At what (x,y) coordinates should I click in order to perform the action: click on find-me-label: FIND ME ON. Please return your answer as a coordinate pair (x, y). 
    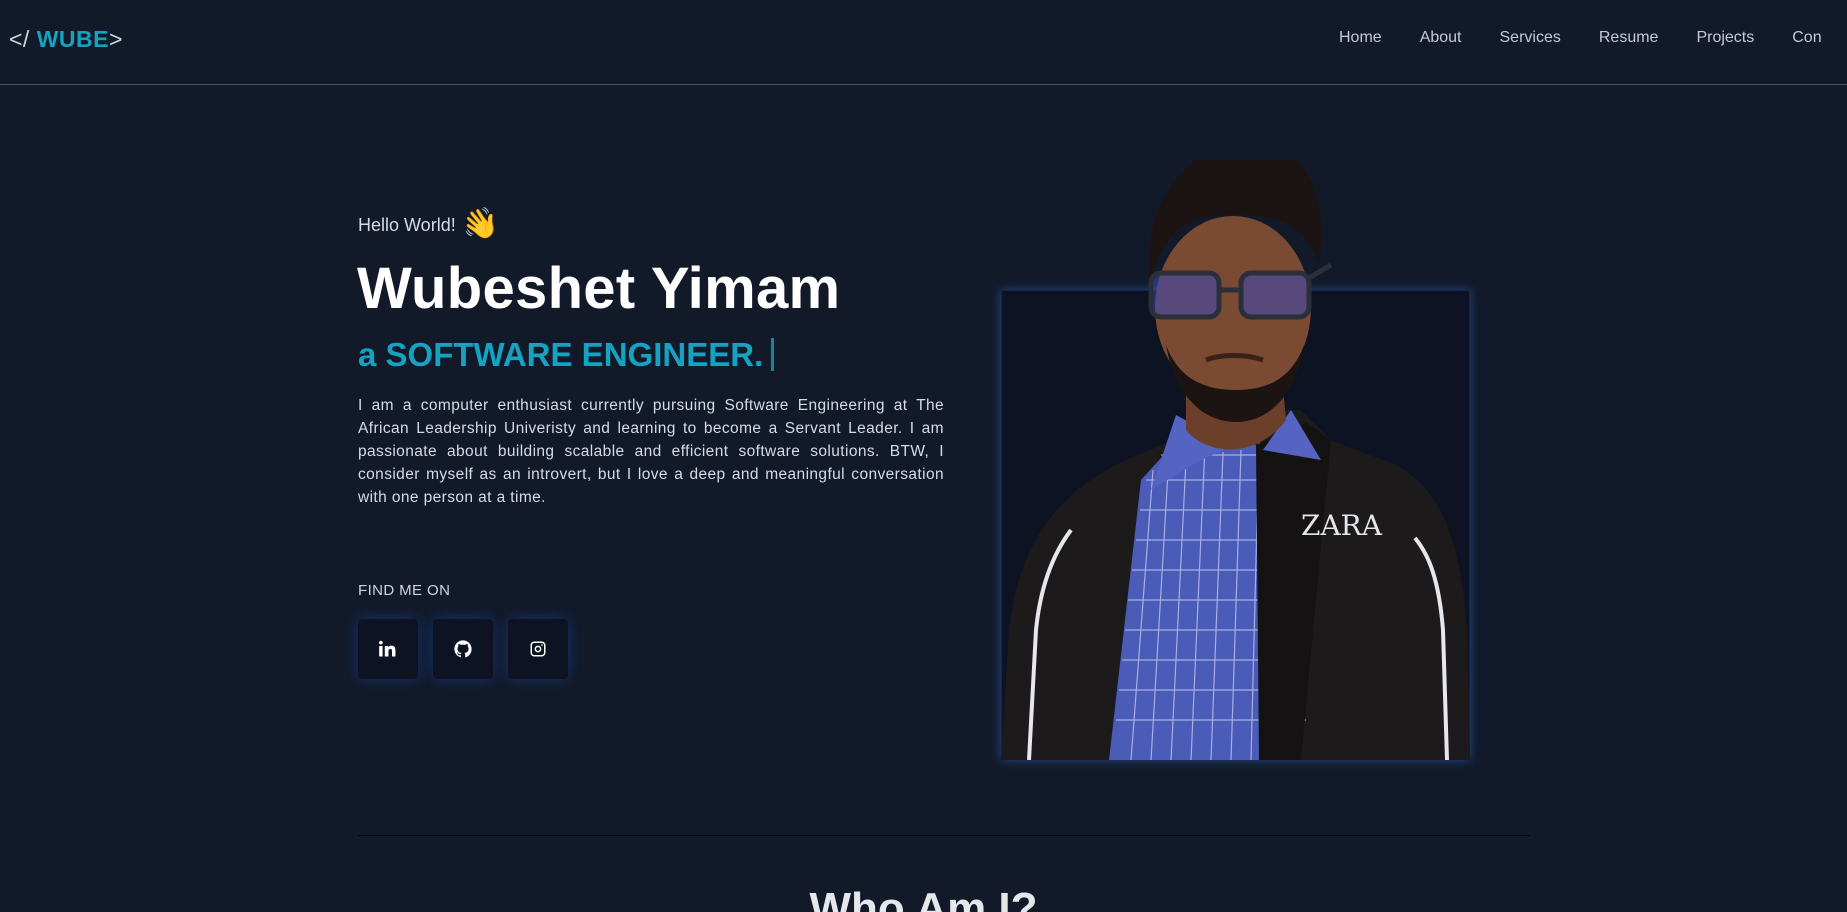
    Looking at the image, I should click on (404, 590).